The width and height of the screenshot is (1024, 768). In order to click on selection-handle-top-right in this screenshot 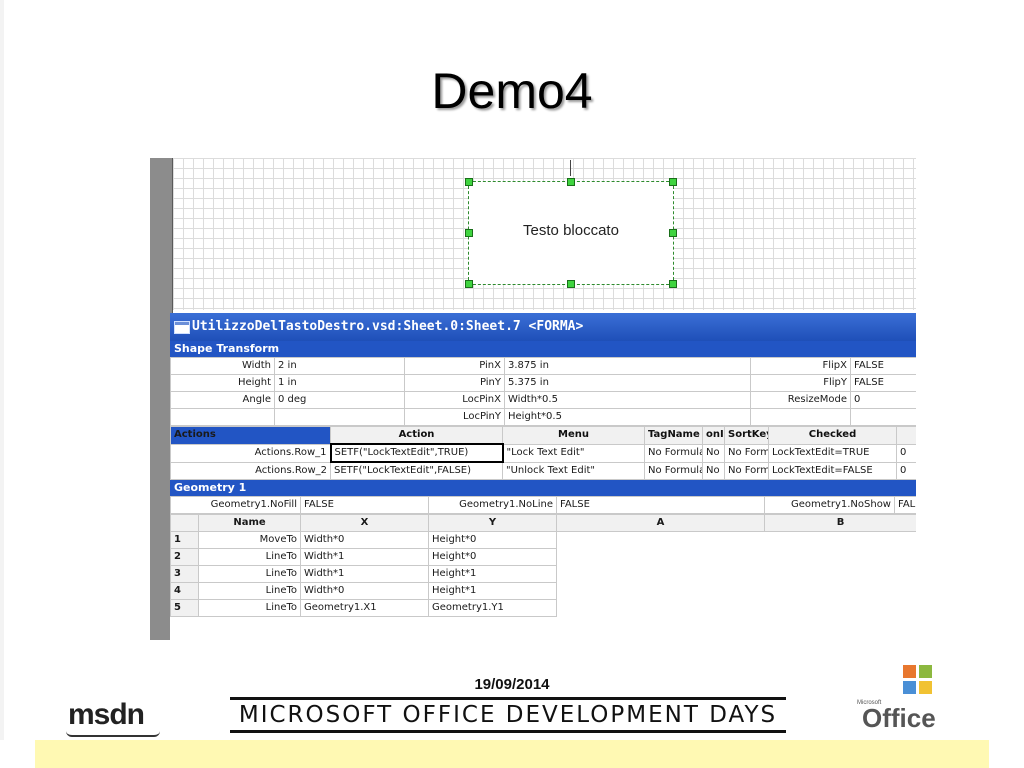, I will do `click(673, 182)`.